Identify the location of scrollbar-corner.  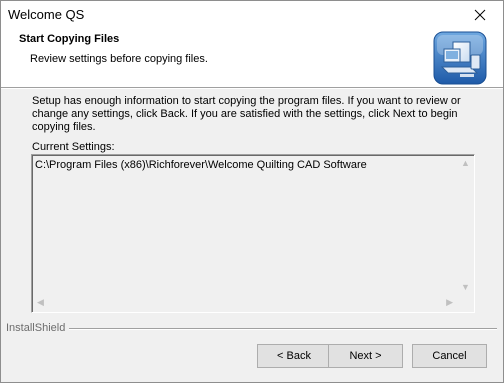
(465, 303).